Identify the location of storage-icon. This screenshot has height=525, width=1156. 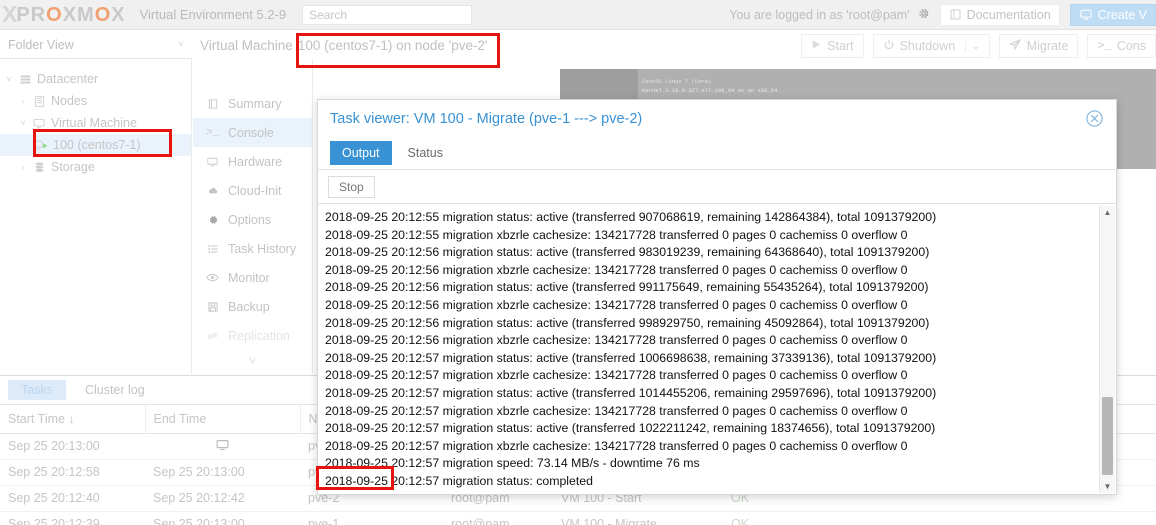
(39, 167).